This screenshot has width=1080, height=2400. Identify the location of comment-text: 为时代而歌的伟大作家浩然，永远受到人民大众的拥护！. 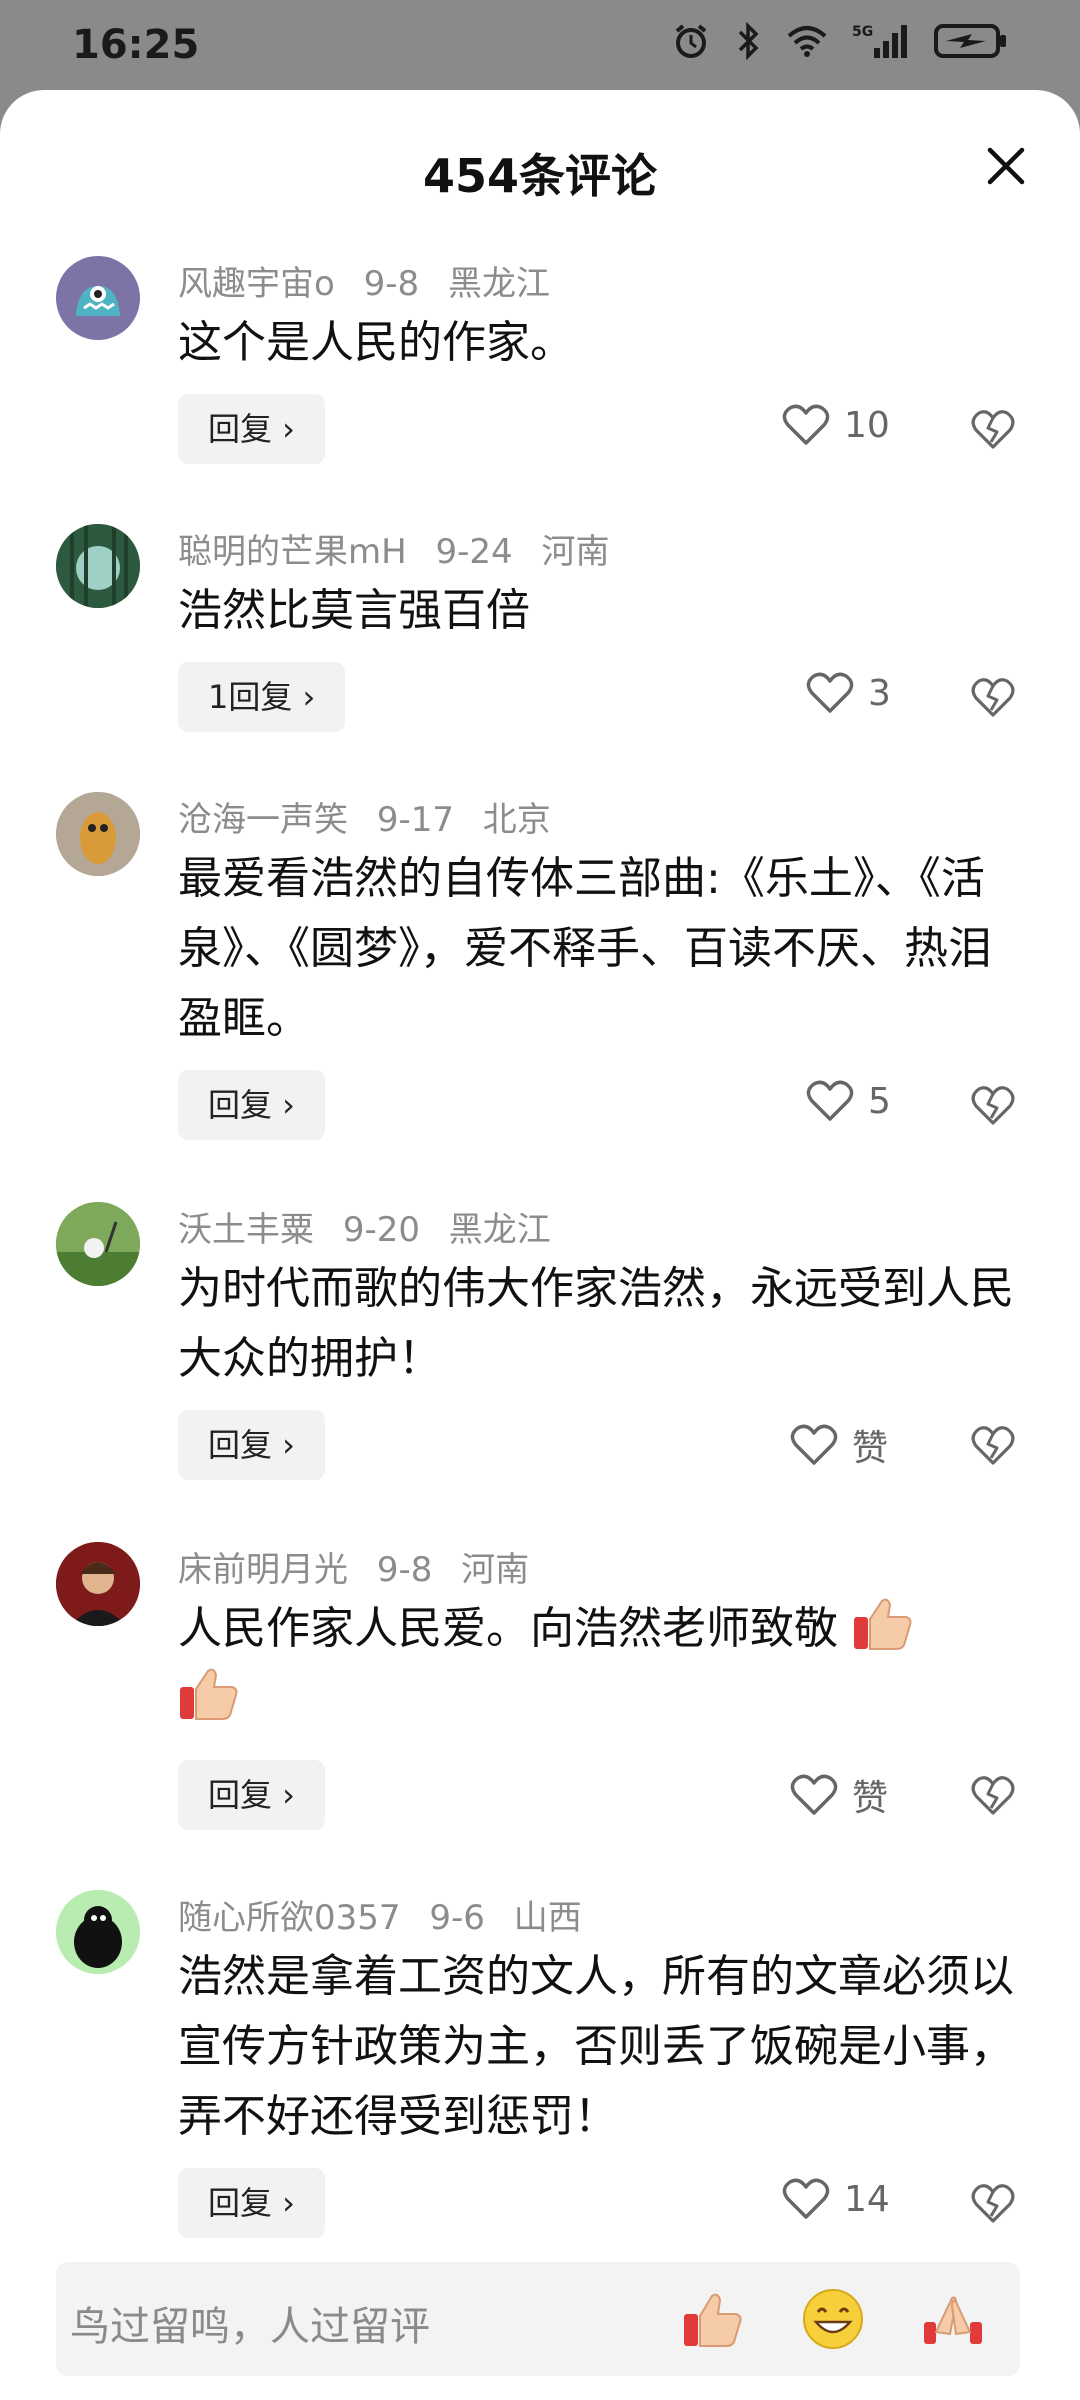
(596, 1323).